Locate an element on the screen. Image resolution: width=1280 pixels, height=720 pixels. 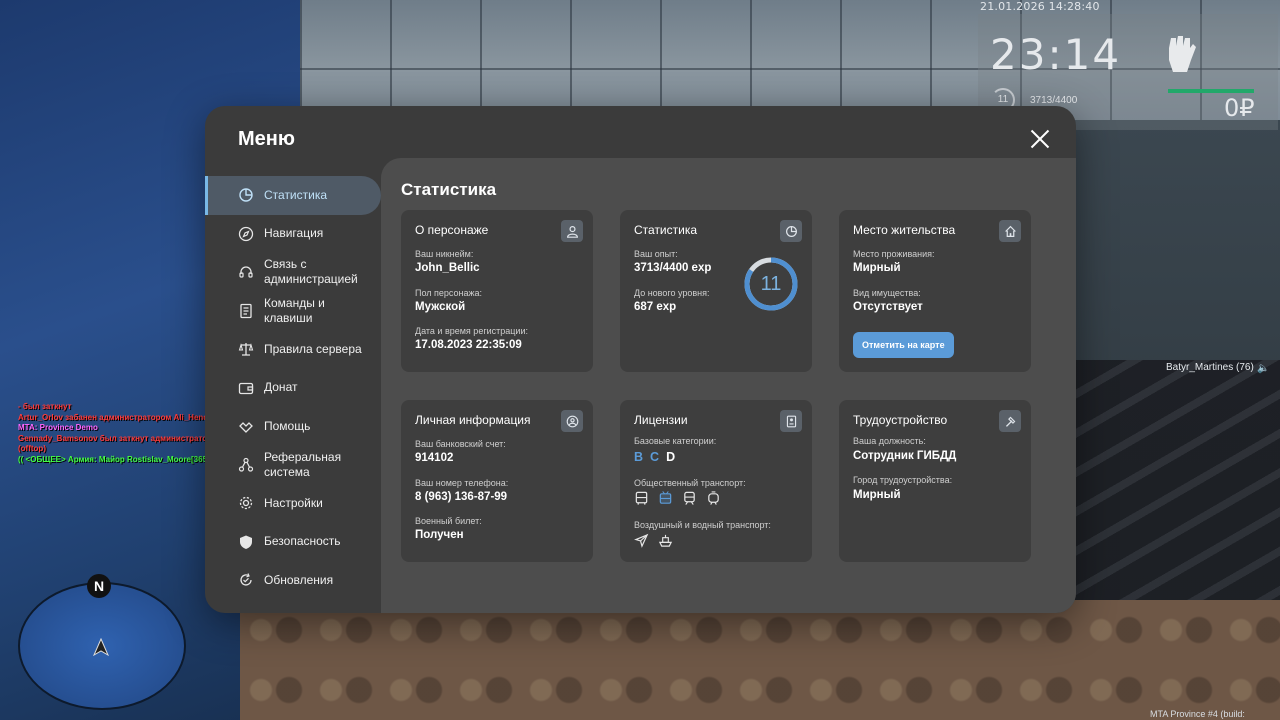
card-title: О персонаже is located at coordinates (452, 230).